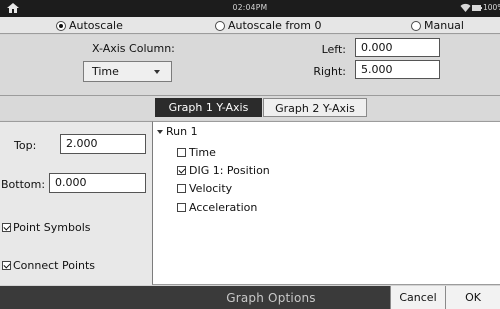  I want to click on status-bar: 02:04PM 100%, so click(250, 8).